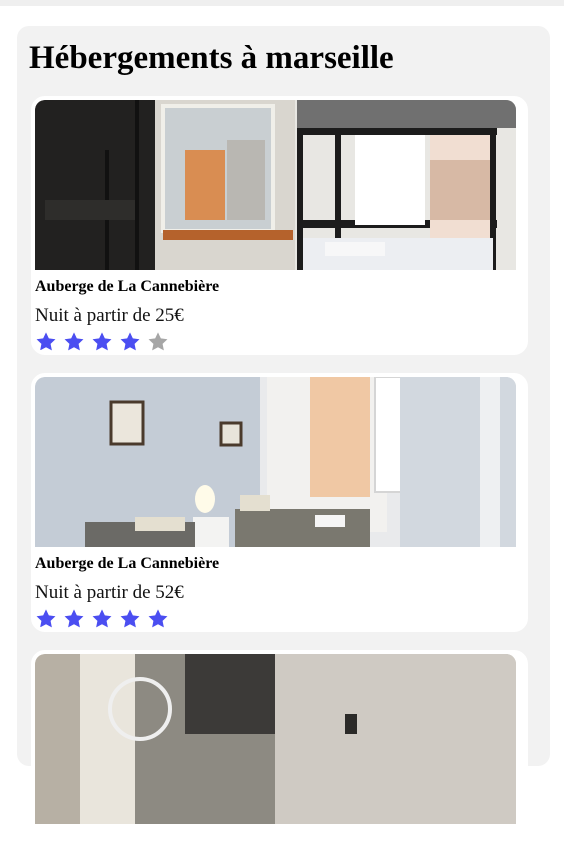  I want to click on star-empty-icon, so click(158, 341).